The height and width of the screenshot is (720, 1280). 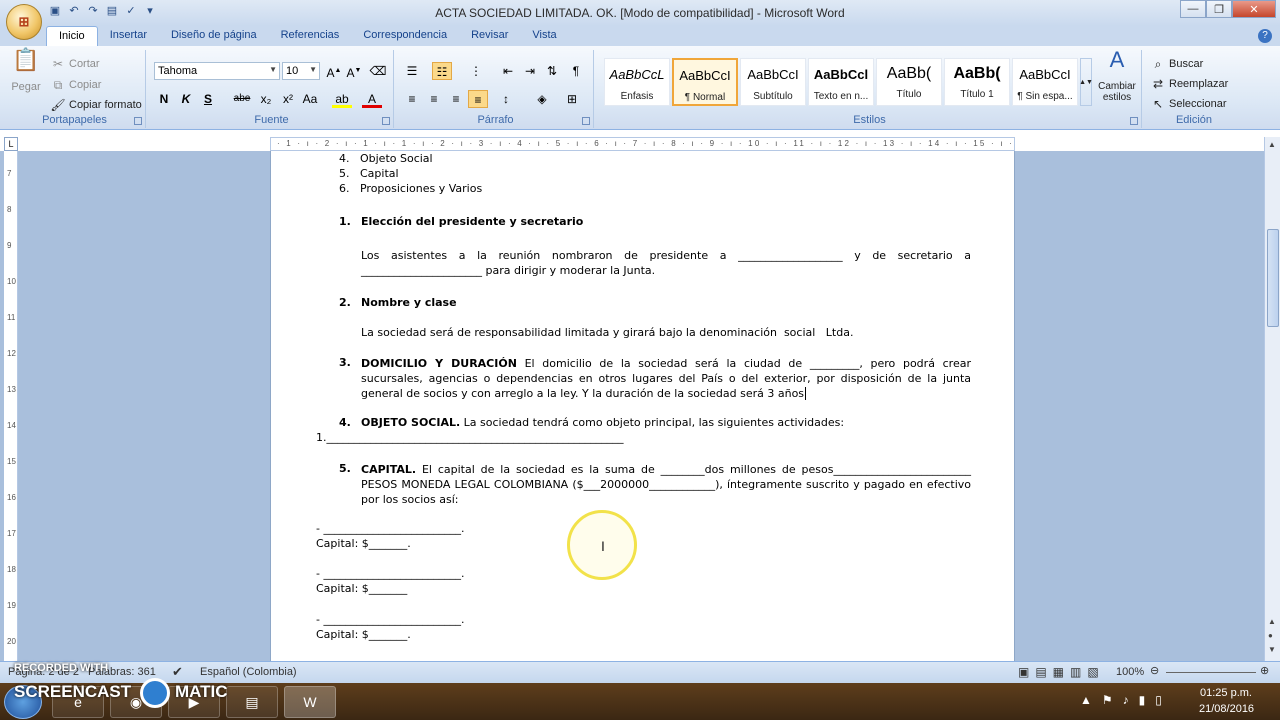 I want to click on style-titulo-1: AaBb(Título 1, so click(x=977, y=82).